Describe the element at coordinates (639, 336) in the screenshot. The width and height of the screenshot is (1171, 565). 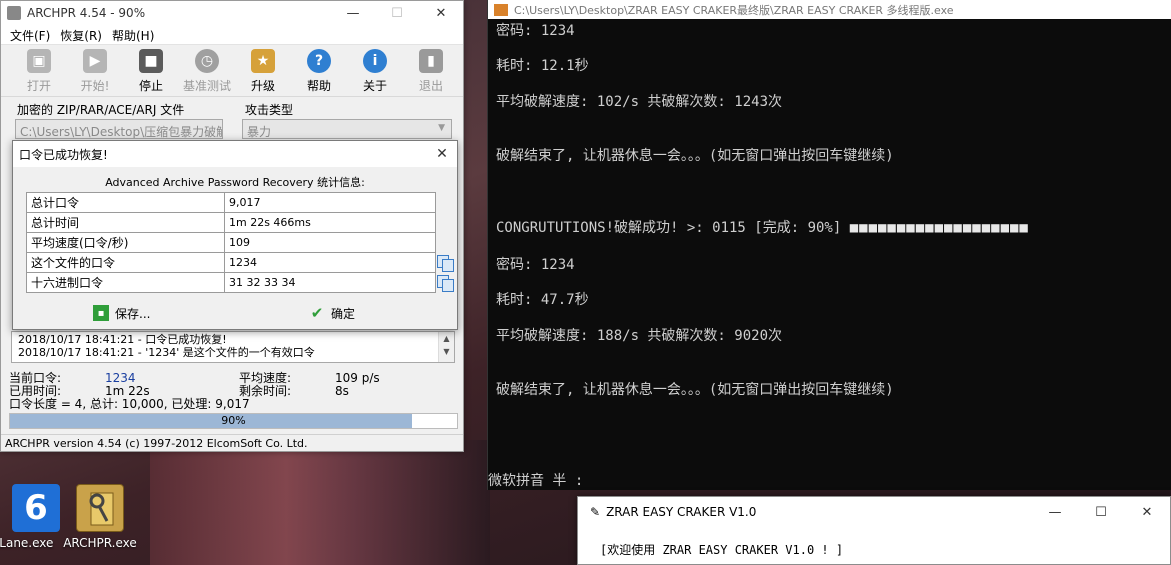
I see `console-line: 平均破解速度: 188/s 共破解次数: 9020次` at that location.